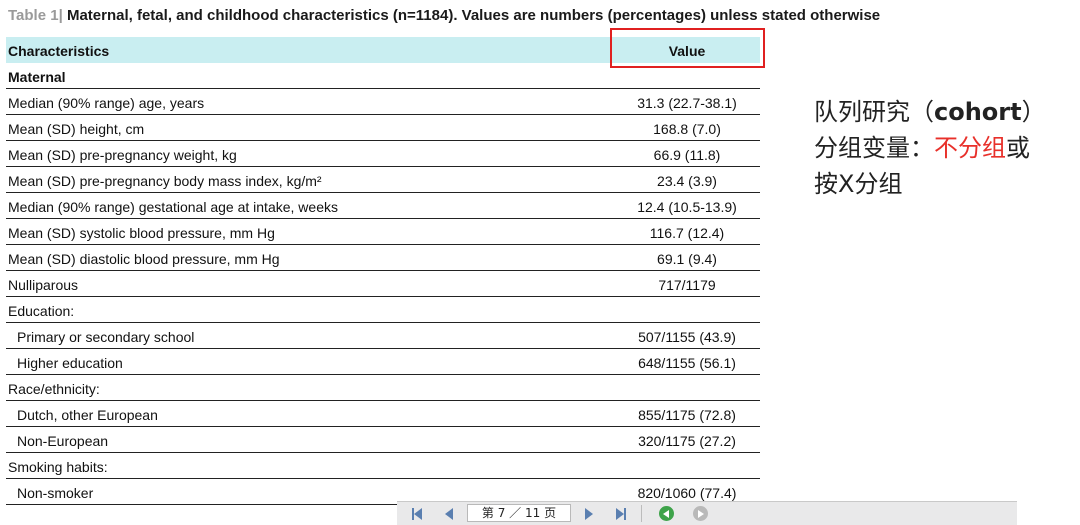 The height and width of the screenshot is (525, 1080). What do you see at coordinates (417, 513) in the screenshot?
I see `first-page-button` at bounding box center [417, 513].